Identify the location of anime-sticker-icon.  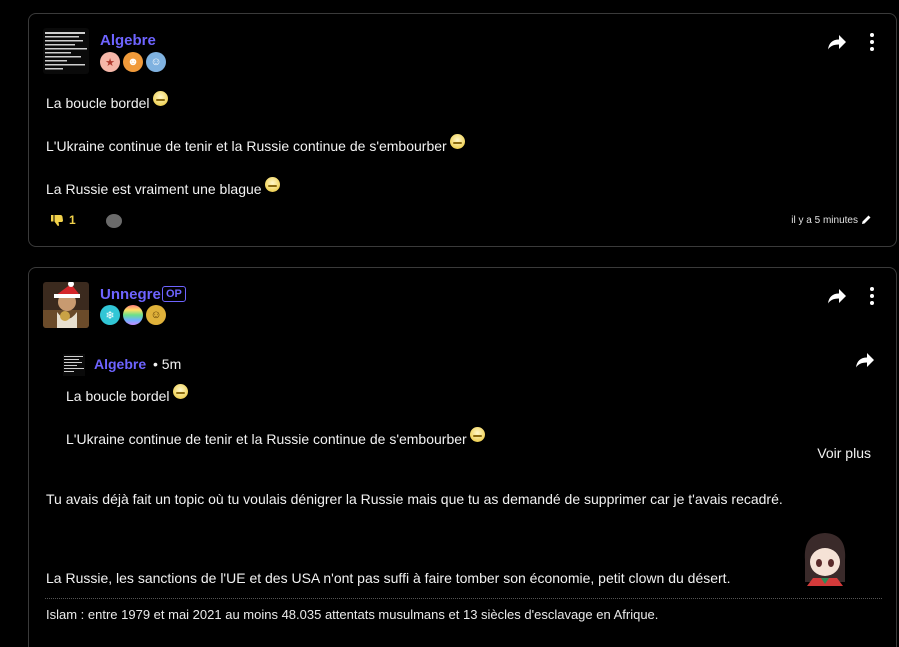
(825, 559).